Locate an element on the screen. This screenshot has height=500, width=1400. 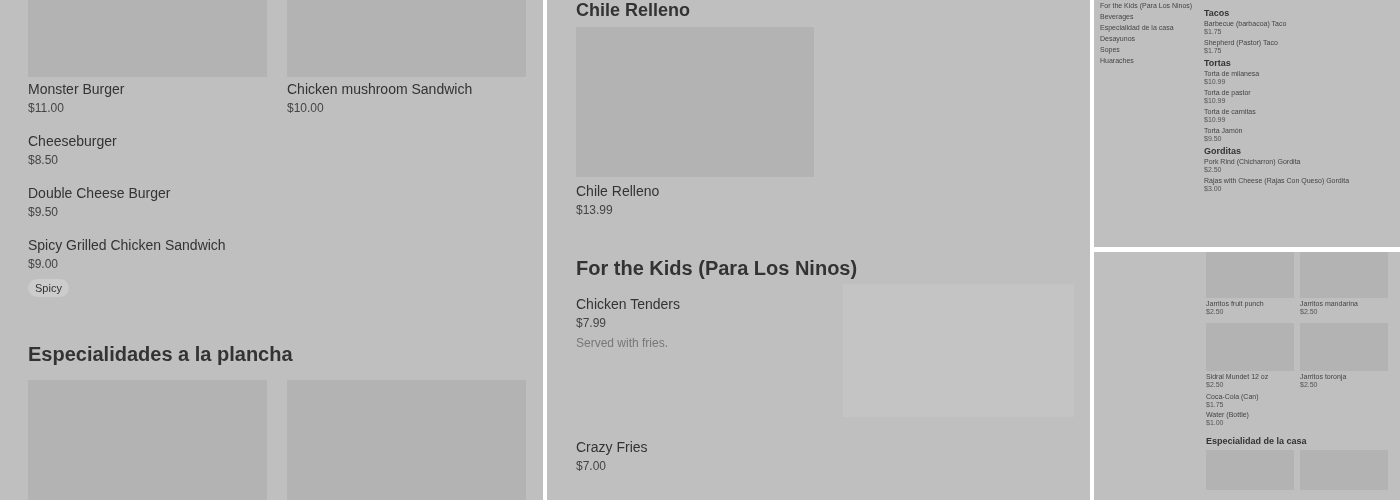
section-heading: Gorditas is located at coordinates (1223, 151).